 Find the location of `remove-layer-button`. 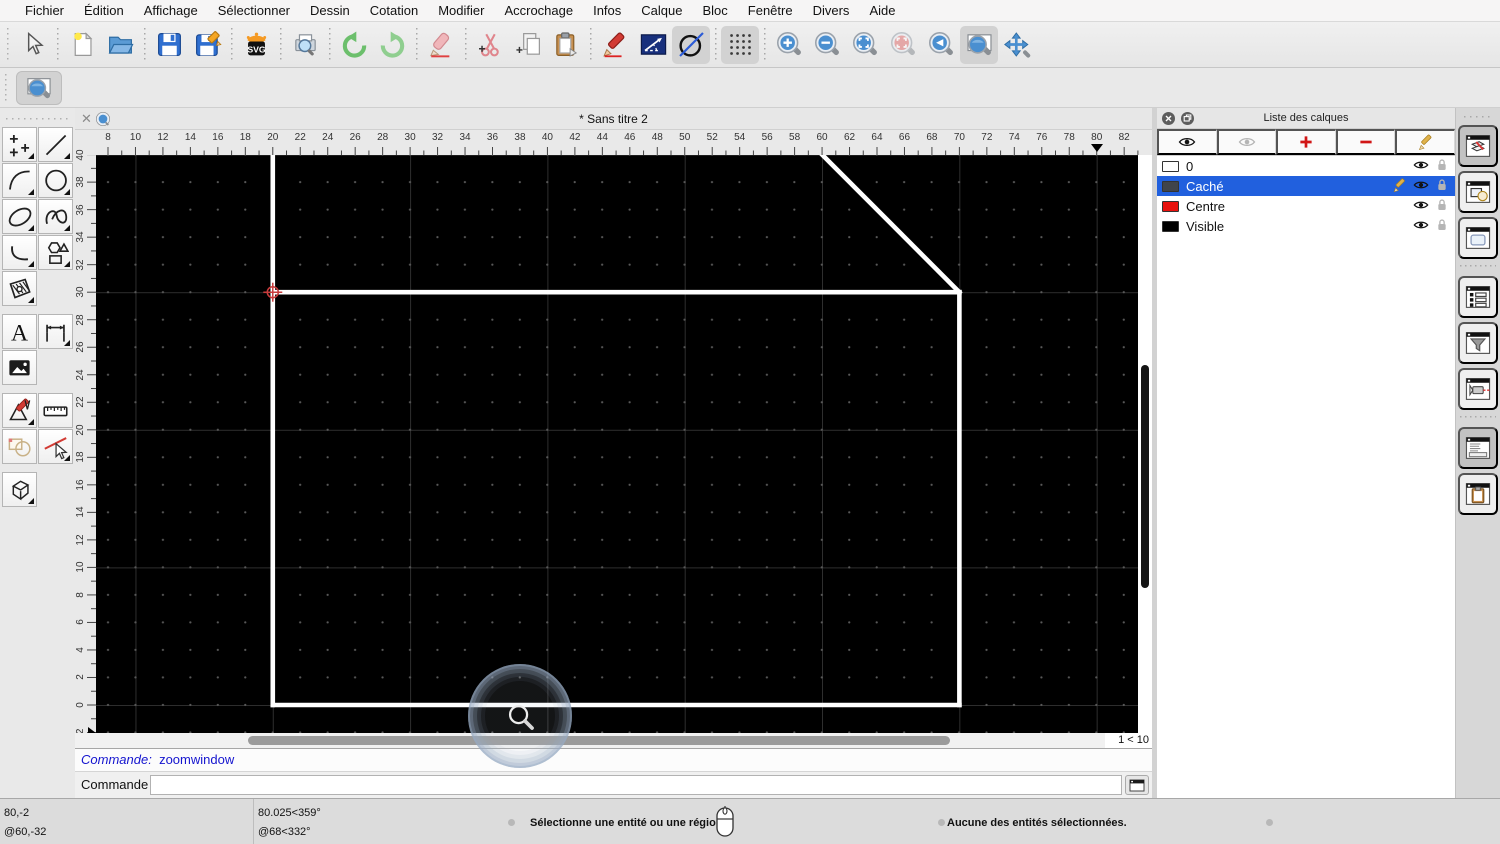

remove-layer-button is located at coordinates (1365, 142).